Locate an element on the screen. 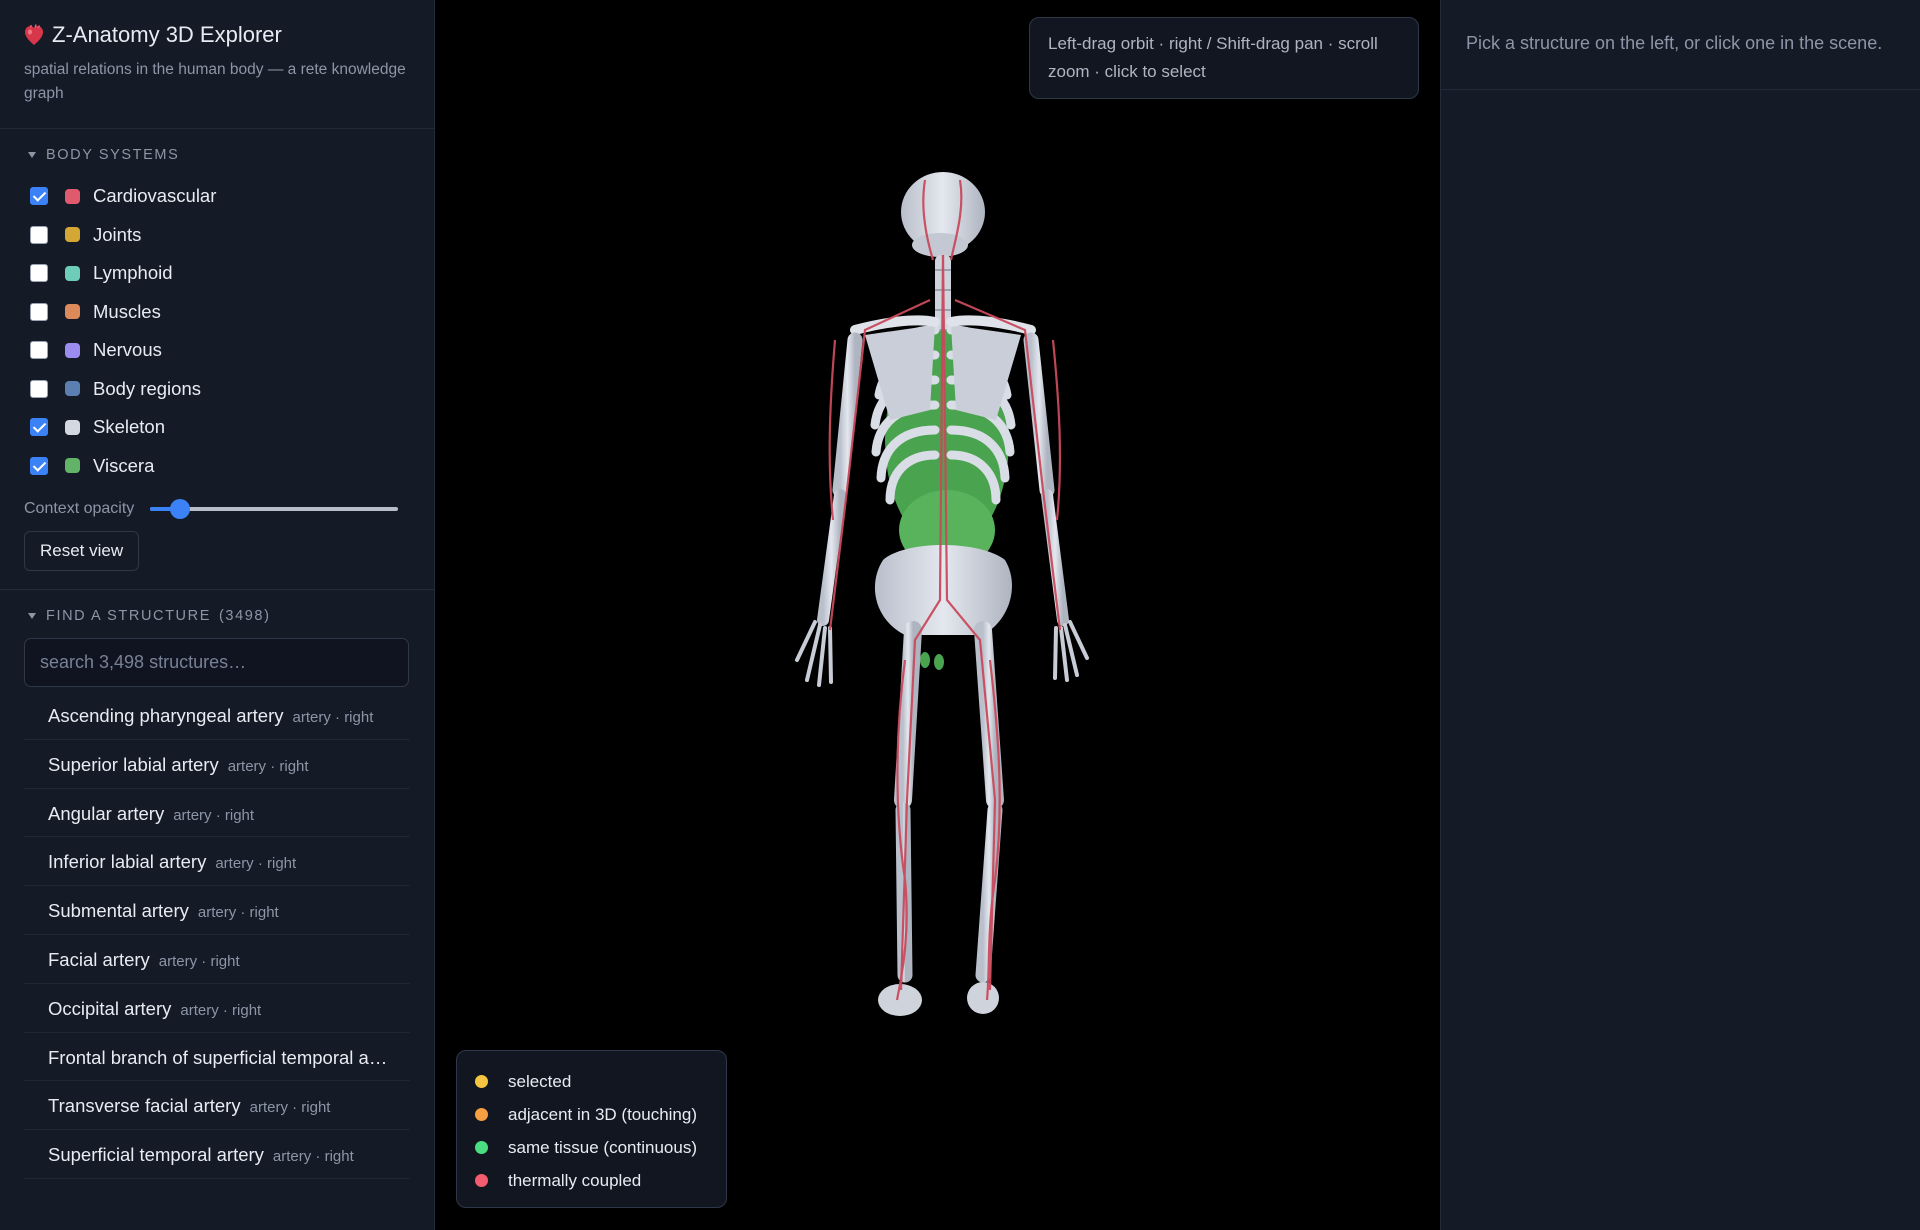 This screenshot has height=1230, width=1920. heart-icon is located at coordinates (34, 34).